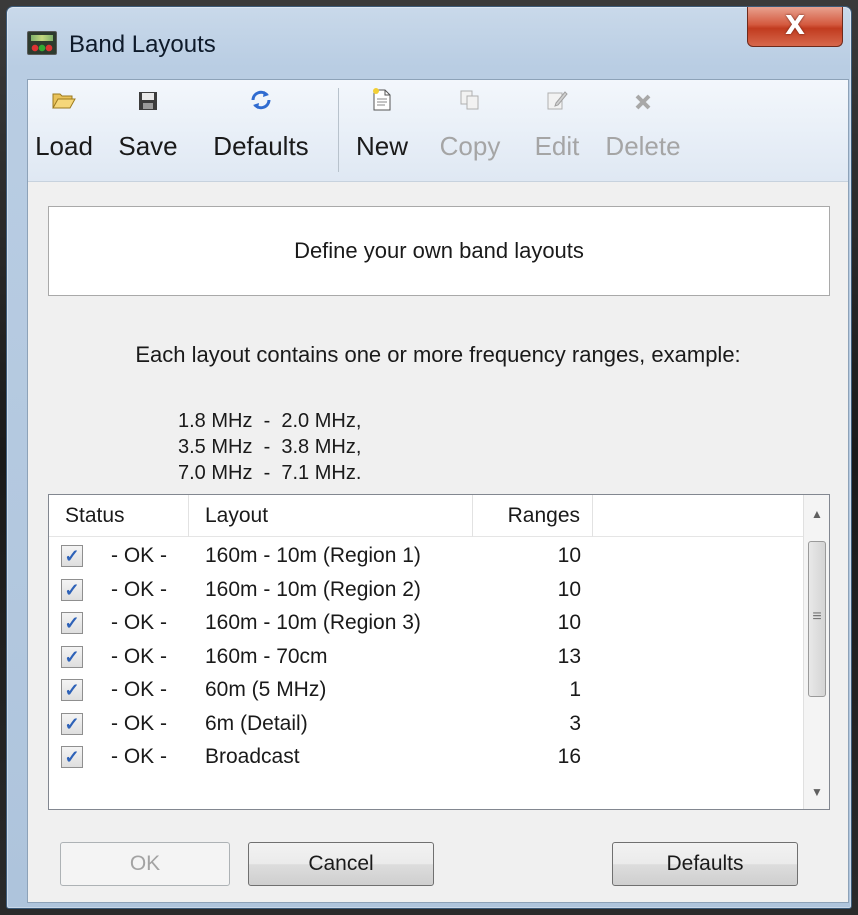 Image resolution: width=858 pixels, height=915 pixels. I want to click on scroll-up-icon: ▲, so click(817, 514).